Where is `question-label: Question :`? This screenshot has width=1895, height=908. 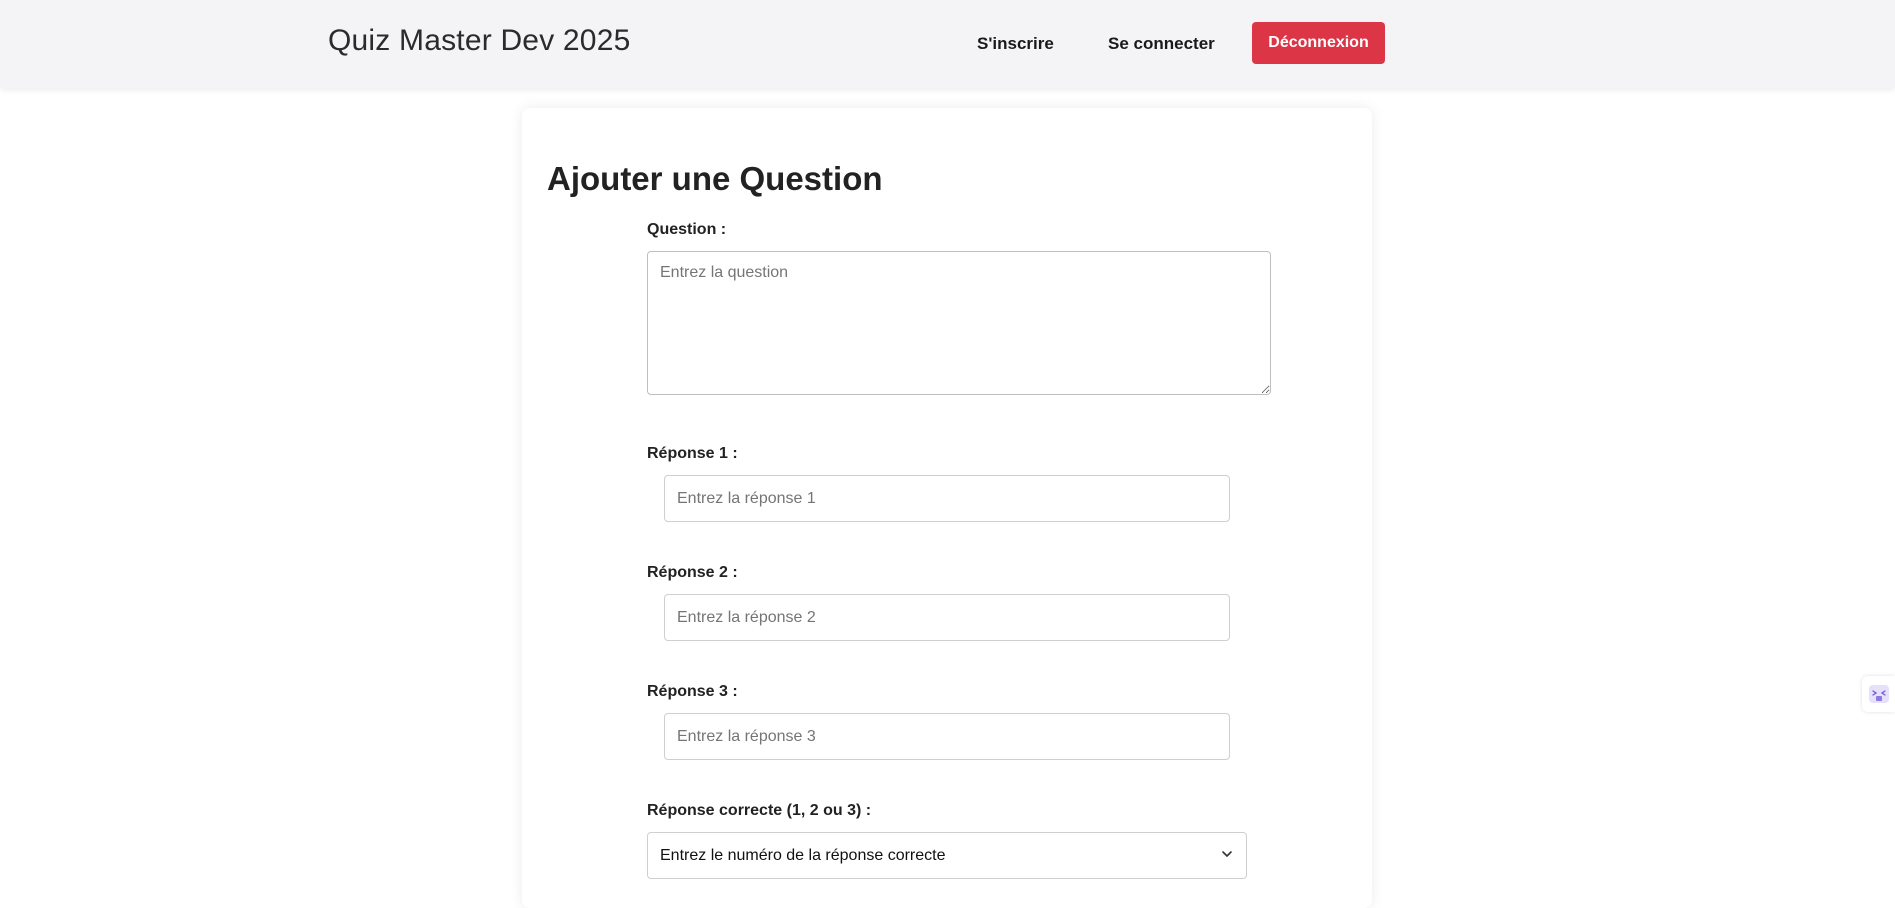
question-label: Question : is located at coordinates (687, 229).